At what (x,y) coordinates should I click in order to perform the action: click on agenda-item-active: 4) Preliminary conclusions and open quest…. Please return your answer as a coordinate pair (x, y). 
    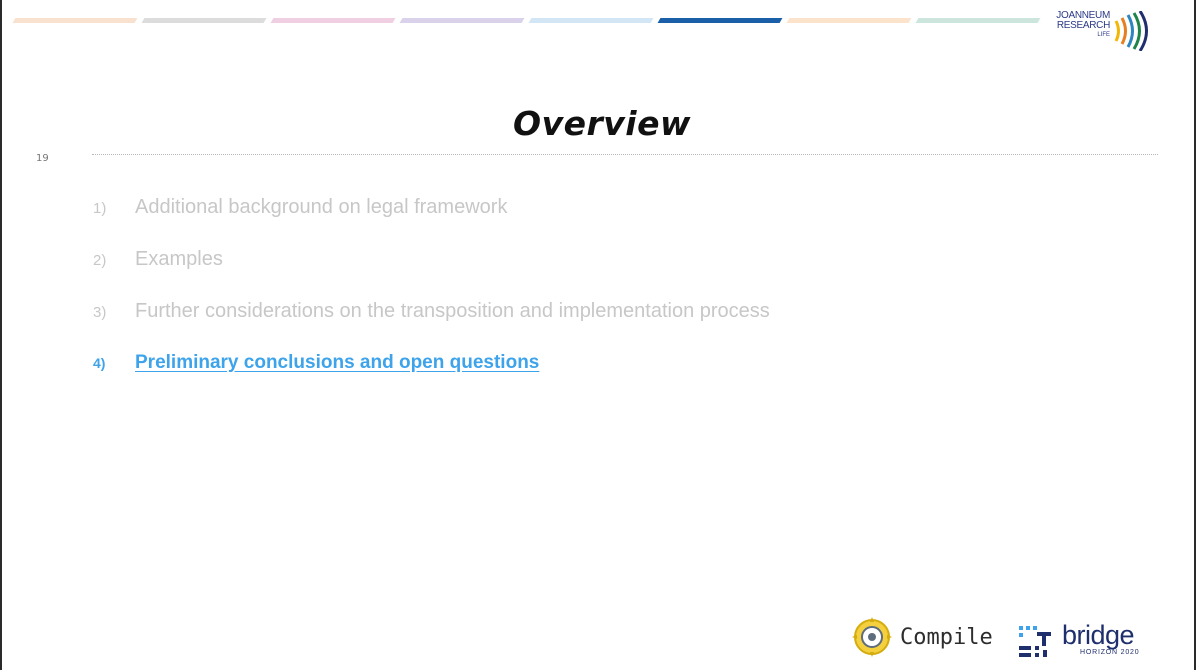
    Looking at the image, I should click on (431, 378).